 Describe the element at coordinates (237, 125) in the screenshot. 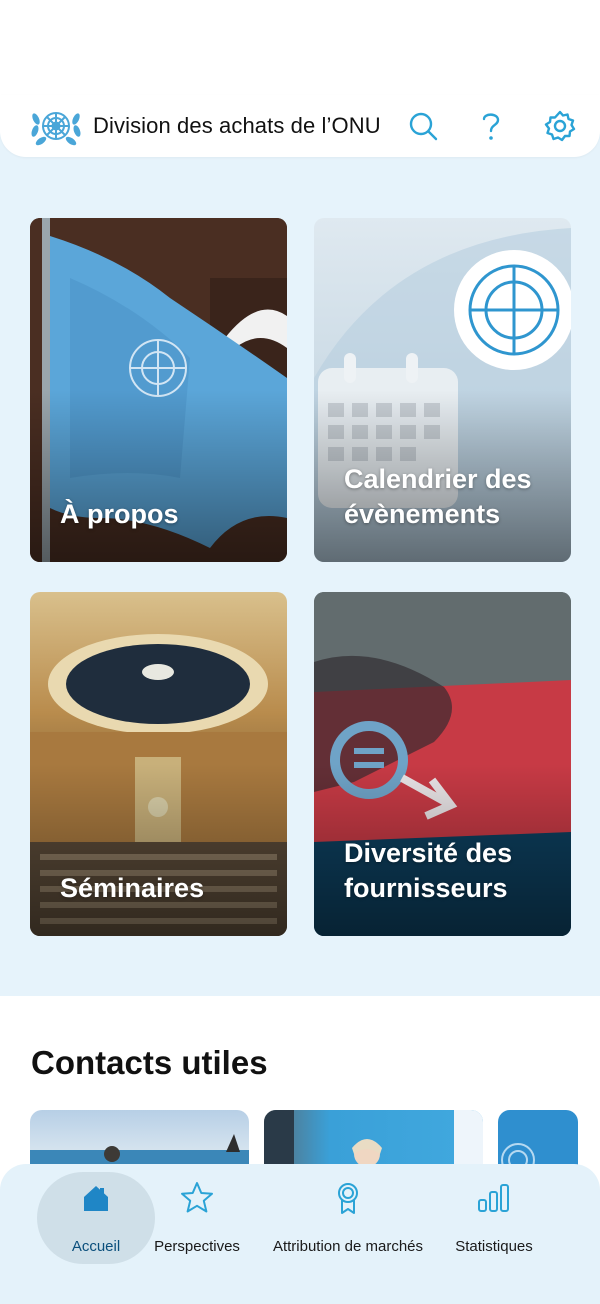

I see `app-title: Division des achats de l’ONU` at that location.